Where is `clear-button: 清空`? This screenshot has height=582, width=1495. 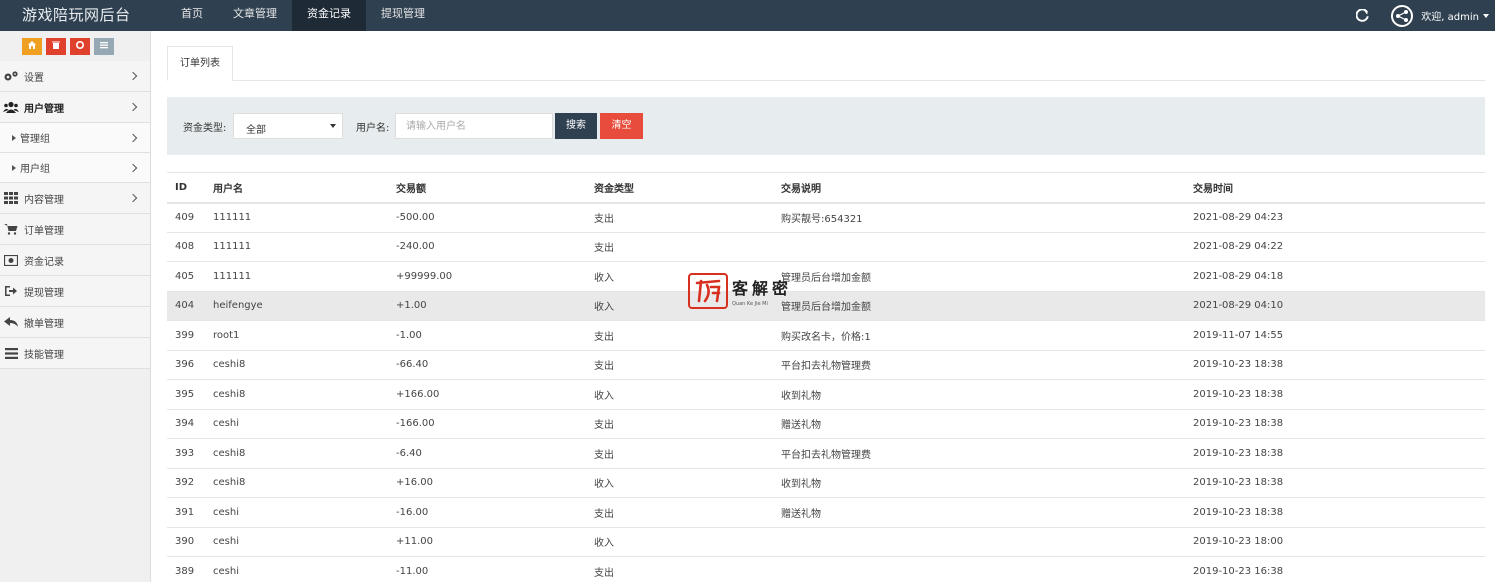
clear-button: 清空 is located at coordinates (621, 126).